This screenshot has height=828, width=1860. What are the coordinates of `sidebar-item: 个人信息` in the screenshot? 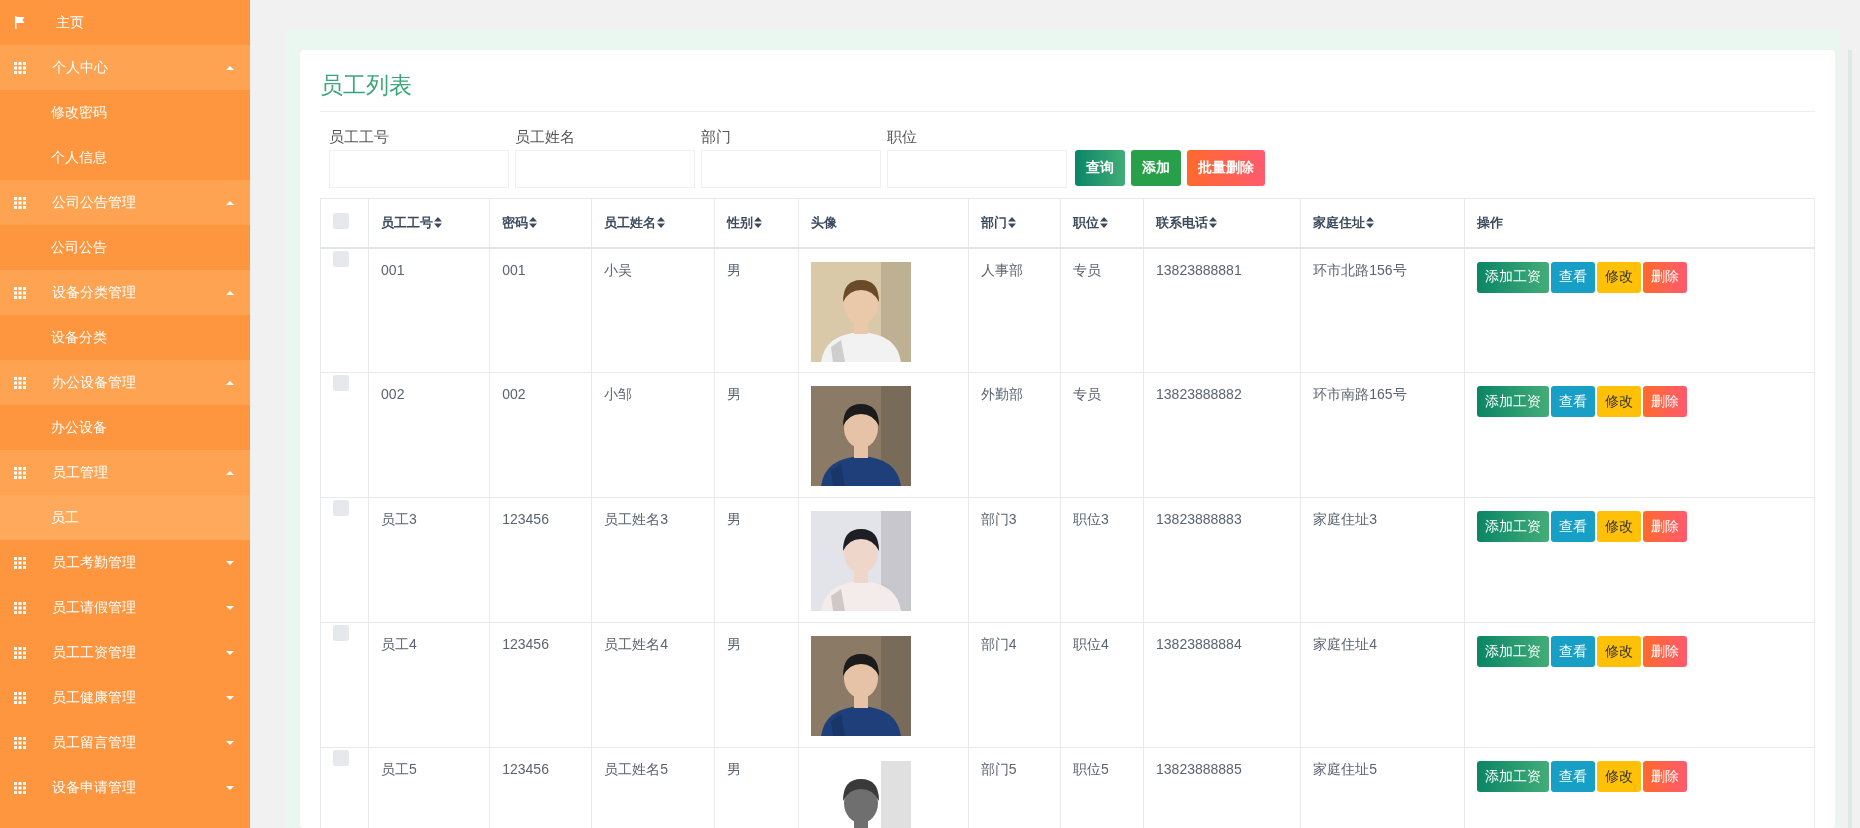 It's located at (125, 157).